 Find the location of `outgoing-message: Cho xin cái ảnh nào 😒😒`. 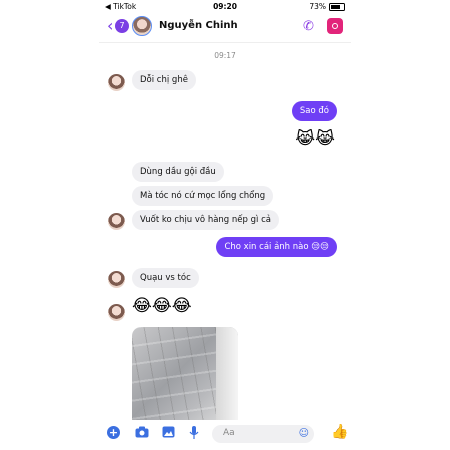

outgoing-message: Cho xin cái ảnh nào 😒😒 is located at coordinates (276, 247).